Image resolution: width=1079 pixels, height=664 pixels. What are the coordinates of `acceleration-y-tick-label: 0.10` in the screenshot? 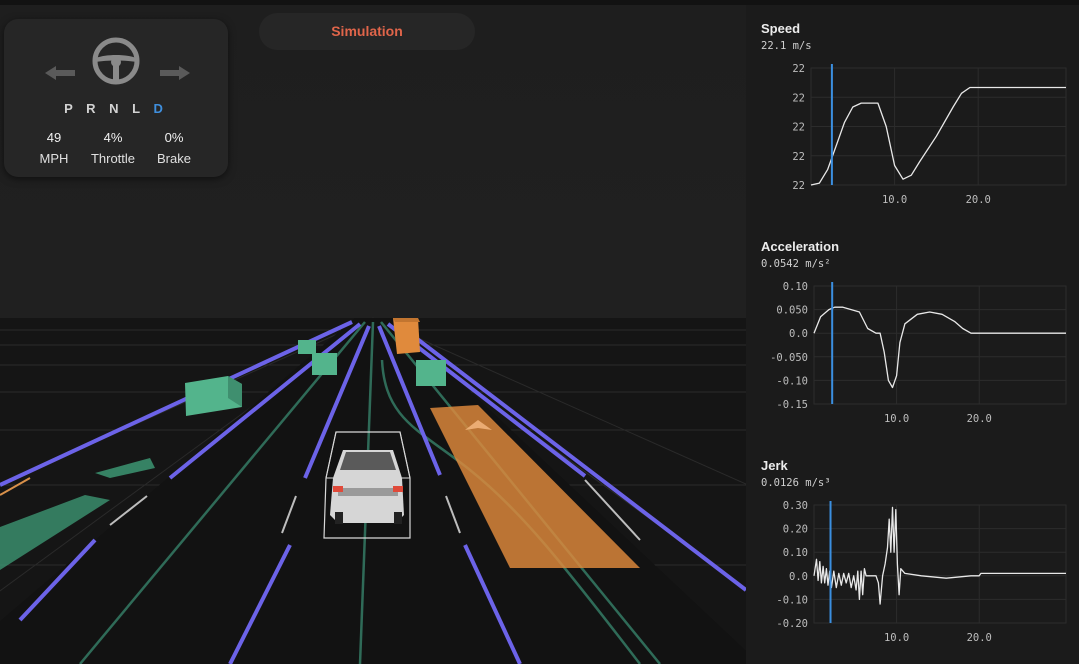 It's located at (795, 287).